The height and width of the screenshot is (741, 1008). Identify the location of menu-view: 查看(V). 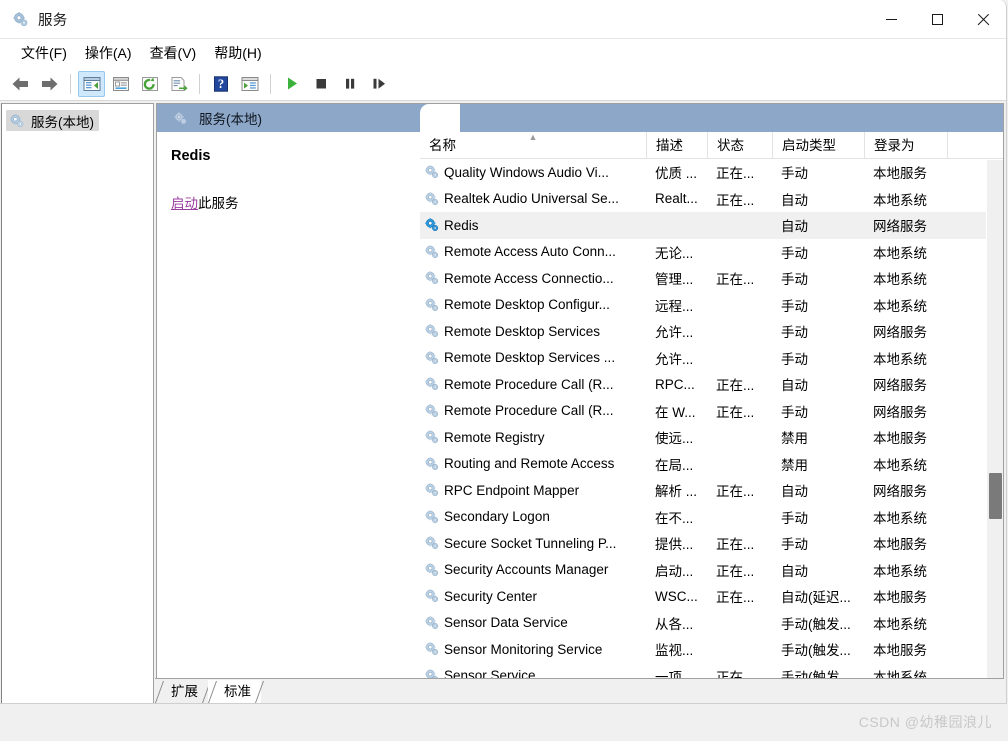
(173, 53).